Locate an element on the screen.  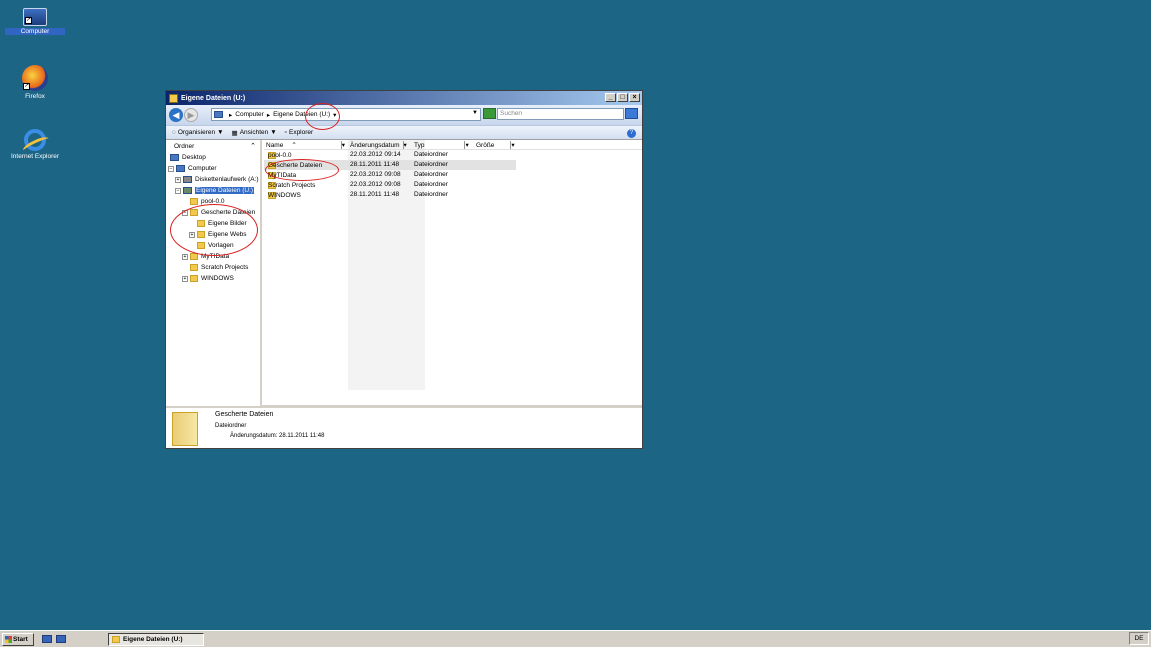
computer-icon: ↗ is located at coordinates (35, 17).